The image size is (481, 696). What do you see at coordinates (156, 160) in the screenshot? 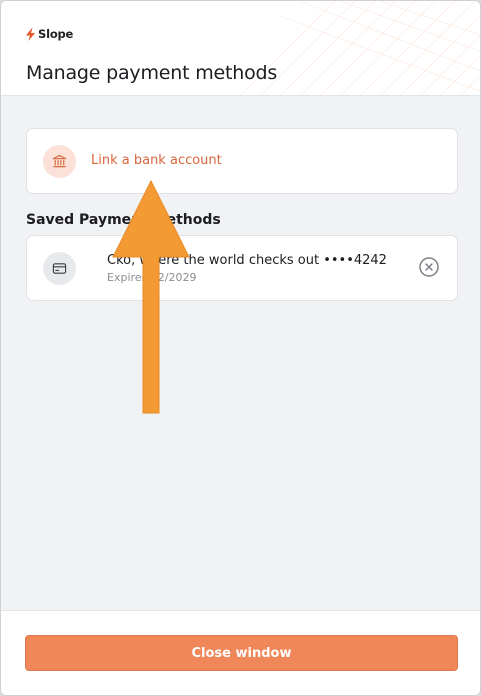
I see `link-bank-account-label: Link a bank account` at bounding box center [156, 160].